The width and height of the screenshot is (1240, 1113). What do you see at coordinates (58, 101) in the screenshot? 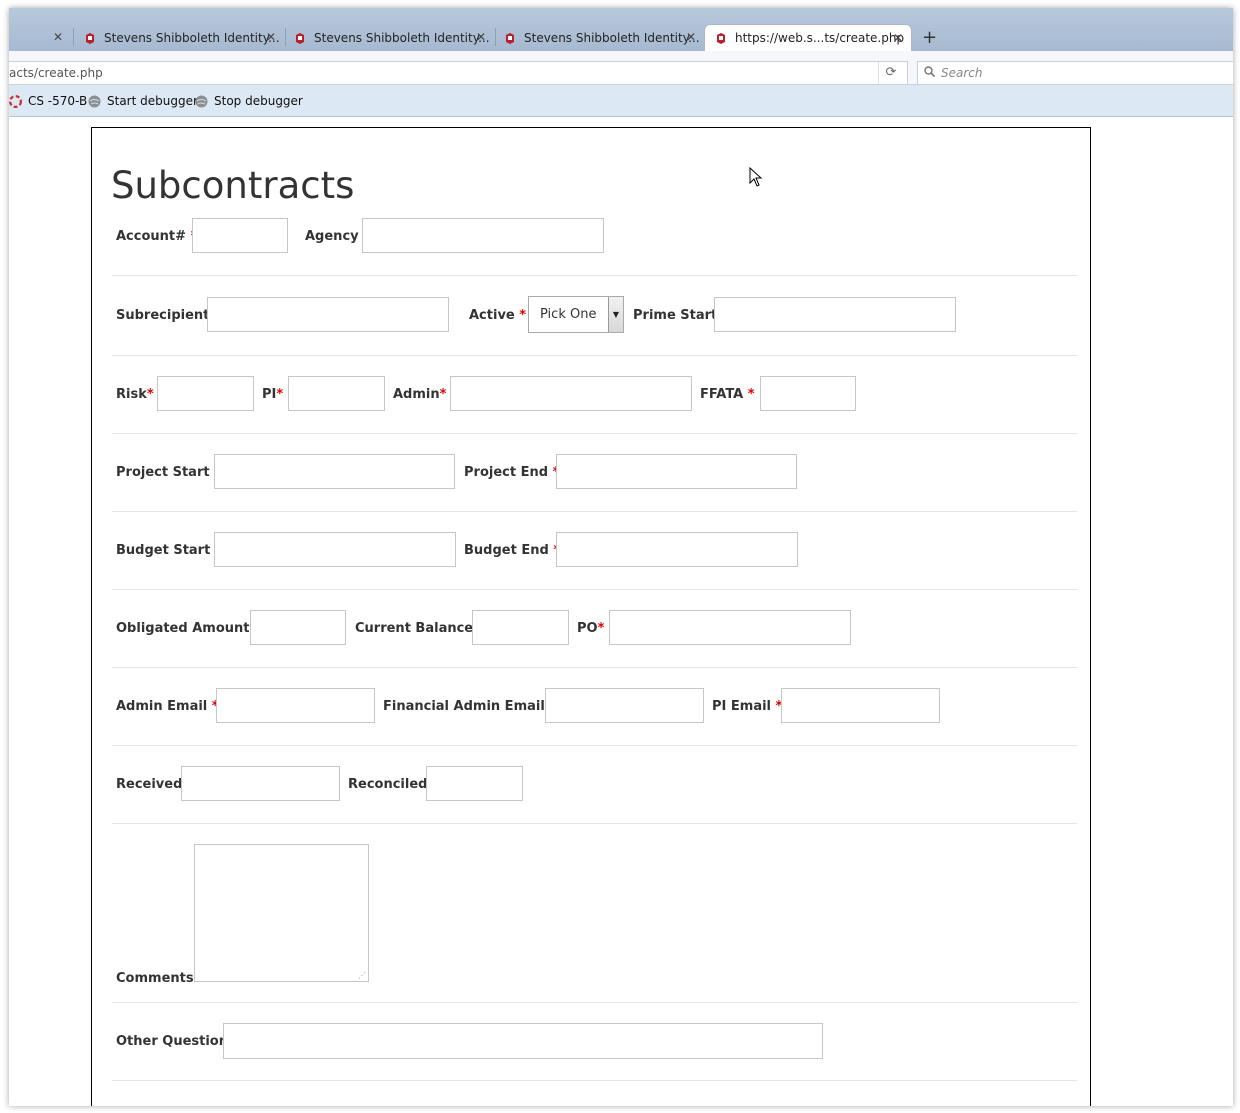
I see `bookmark-label: CS -570-B` at bounding box center [58, 101].